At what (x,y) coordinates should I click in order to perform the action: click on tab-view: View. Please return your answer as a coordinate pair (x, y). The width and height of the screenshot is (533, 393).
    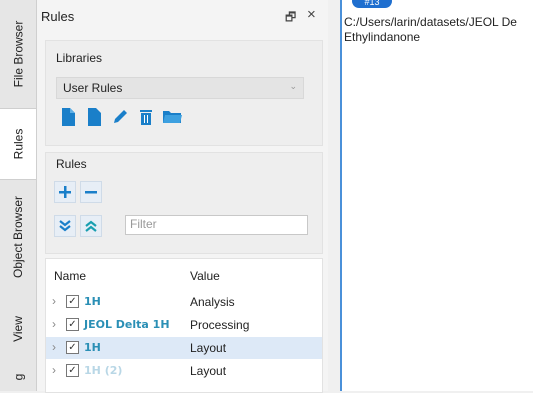
    Looking at the image, I should click on (18, 329).